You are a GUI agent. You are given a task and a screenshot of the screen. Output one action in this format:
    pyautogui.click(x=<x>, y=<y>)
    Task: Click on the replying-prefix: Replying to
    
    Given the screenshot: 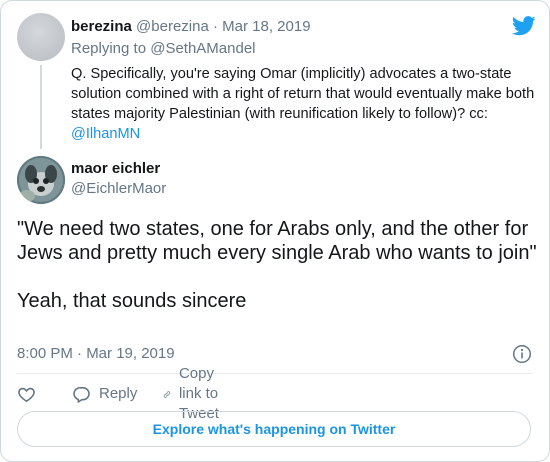 What is the action you would take?
    pyautogui.click(x=111, y=48)
    